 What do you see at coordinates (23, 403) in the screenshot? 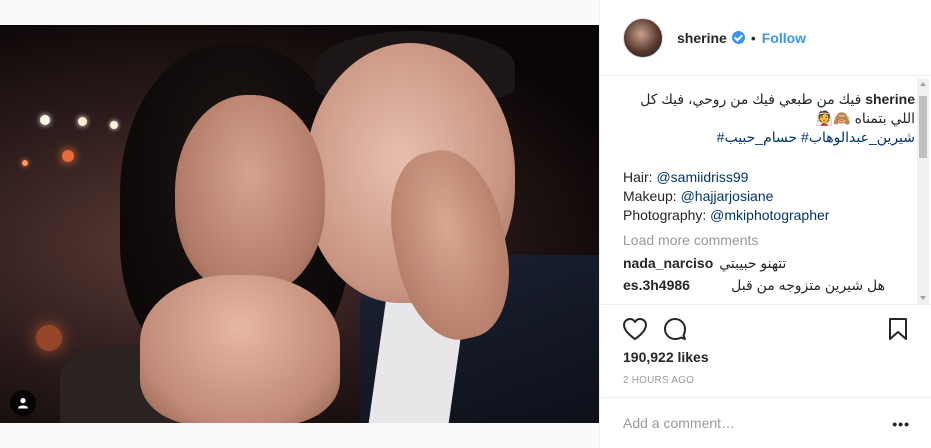
I see `user-tag-icon` at bounding box center [23, 403].